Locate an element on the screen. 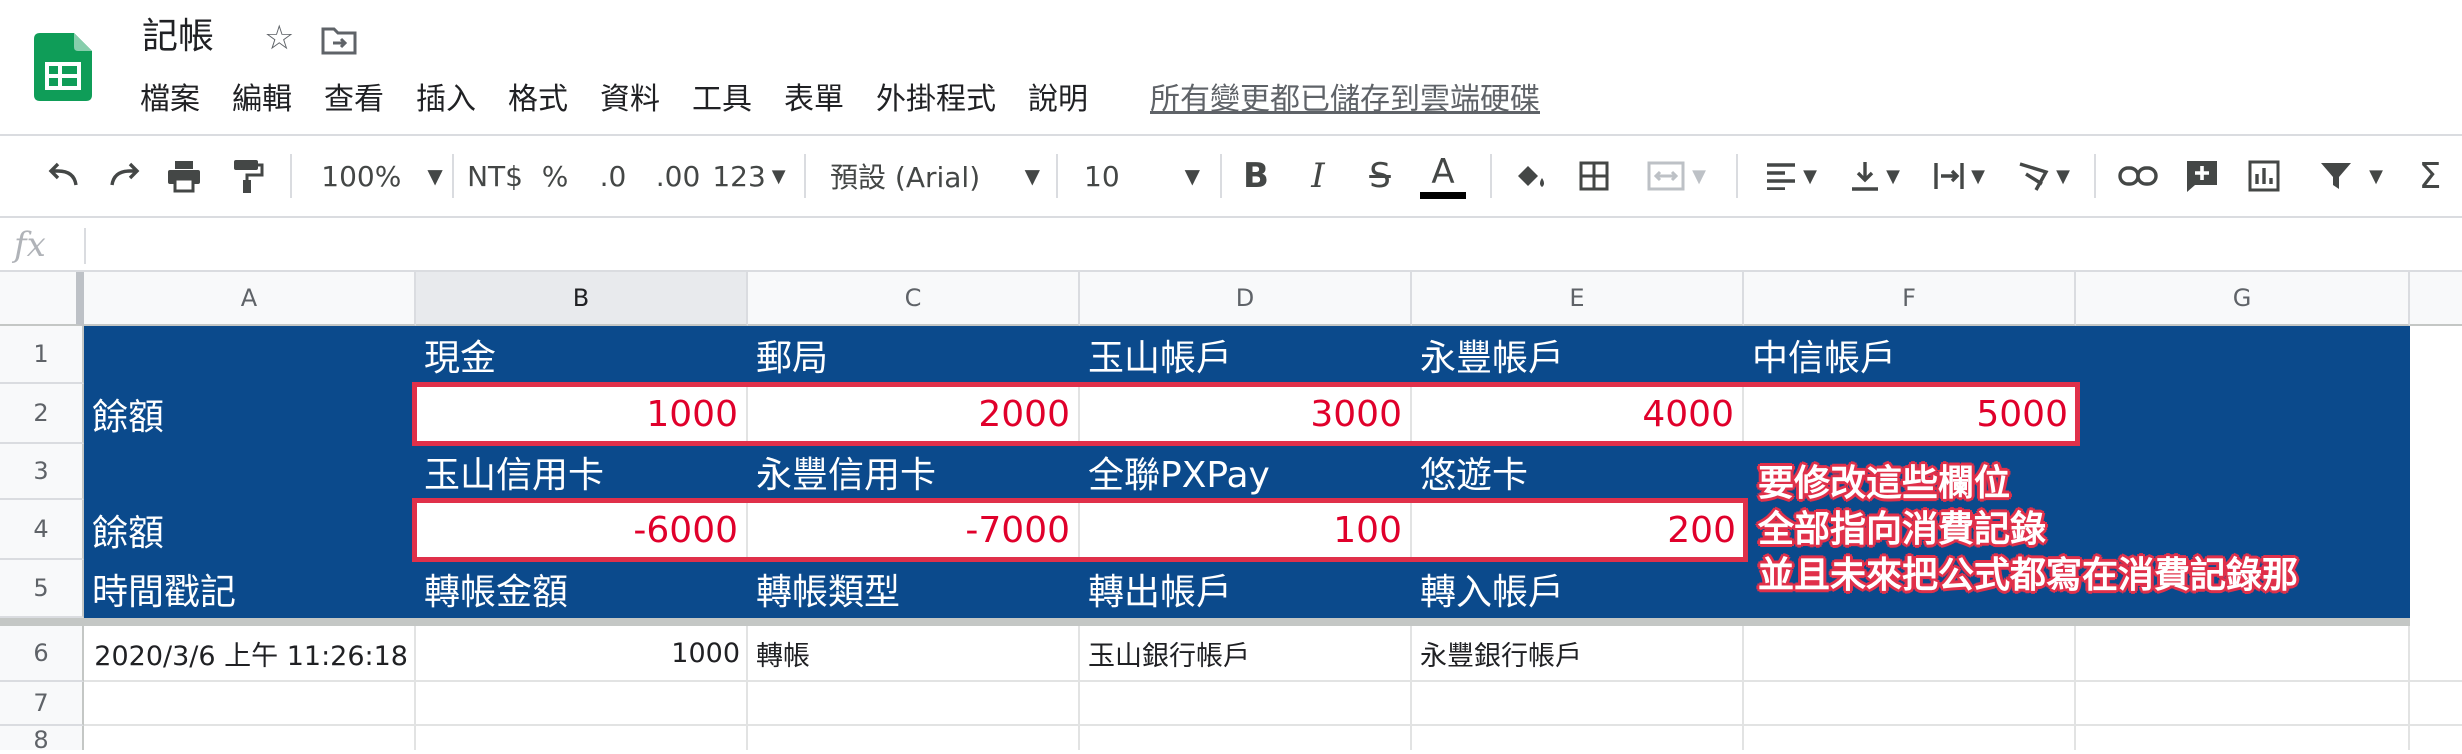 This screenshot has width=2462, height=754. currency-format-button: NT$ is located at coordinates (495, 176).